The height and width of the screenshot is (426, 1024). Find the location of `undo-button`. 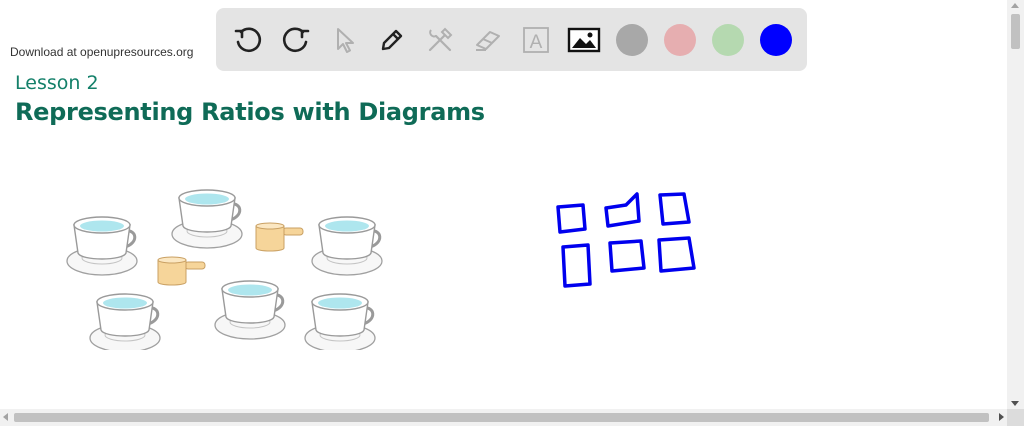

undo-button is located at coordinates (248, 40).